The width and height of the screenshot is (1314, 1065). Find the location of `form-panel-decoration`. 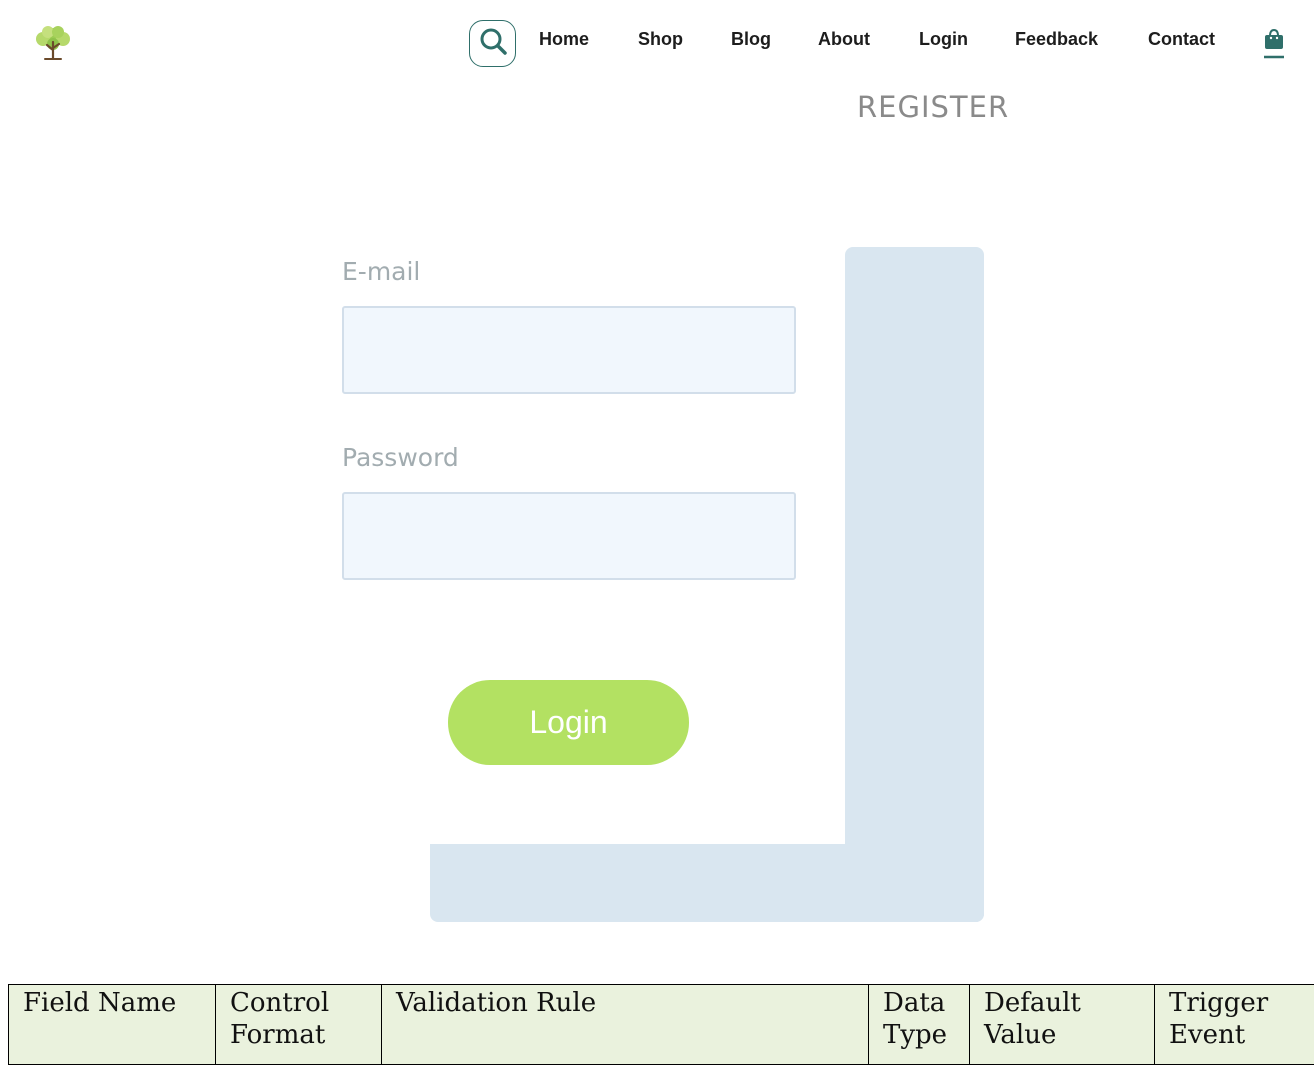

form-panel-decoration is located at coordinates (914, 584).